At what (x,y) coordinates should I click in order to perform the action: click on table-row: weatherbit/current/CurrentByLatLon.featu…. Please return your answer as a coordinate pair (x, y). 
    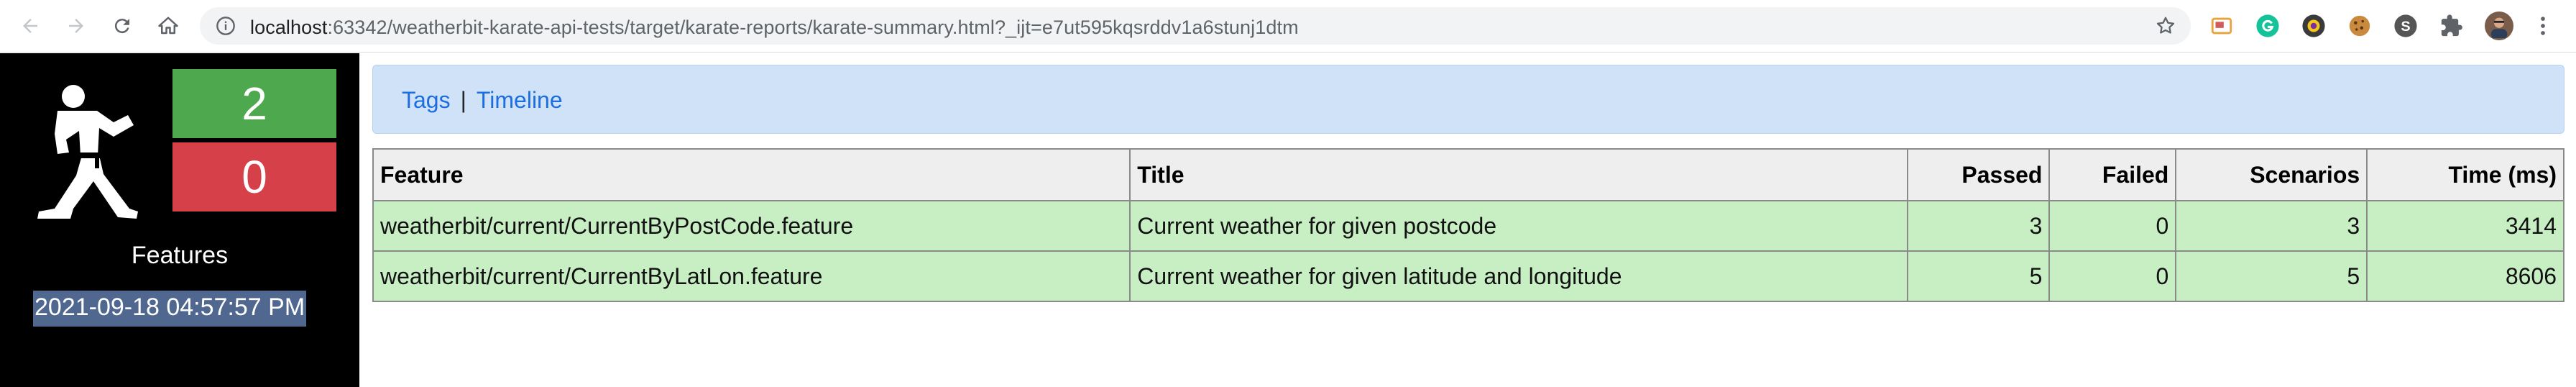
    Looking at the image, I should click on (1468, 276).